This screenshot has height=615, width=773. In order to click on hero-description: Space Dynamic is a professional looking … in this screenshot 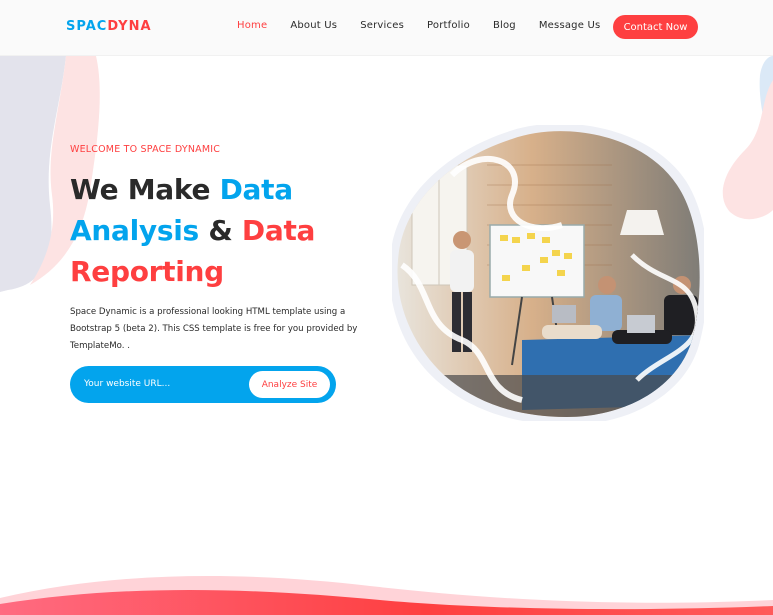, I will do `click(214, 329)`.